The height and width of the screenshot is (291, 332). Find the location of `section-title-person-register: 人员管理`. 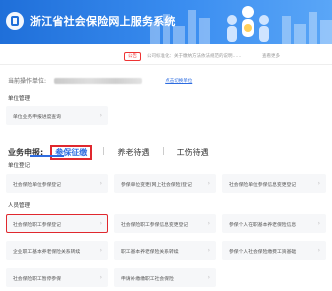

section-title-person-register: 人员管理 is located at coordinates (19, 206).